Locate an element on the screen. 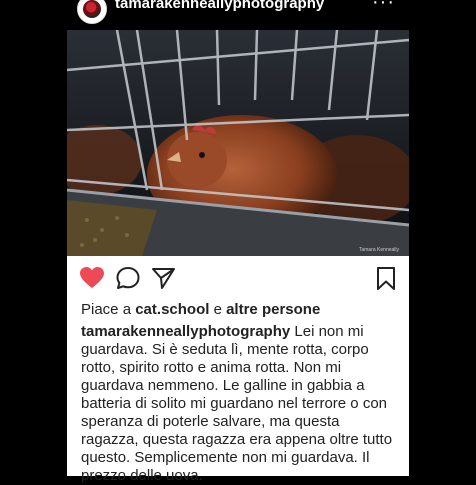 The image size is (476, 485). bookmark-icon is located at coordinates (386, 278).